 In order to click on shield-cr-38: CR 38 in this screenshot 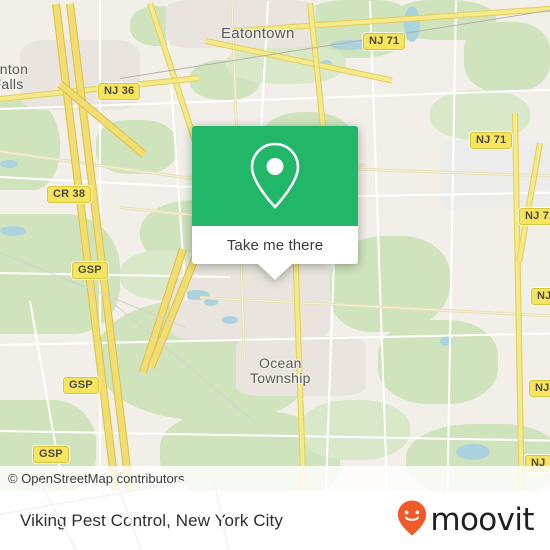, I will do `click(69, 194)`.